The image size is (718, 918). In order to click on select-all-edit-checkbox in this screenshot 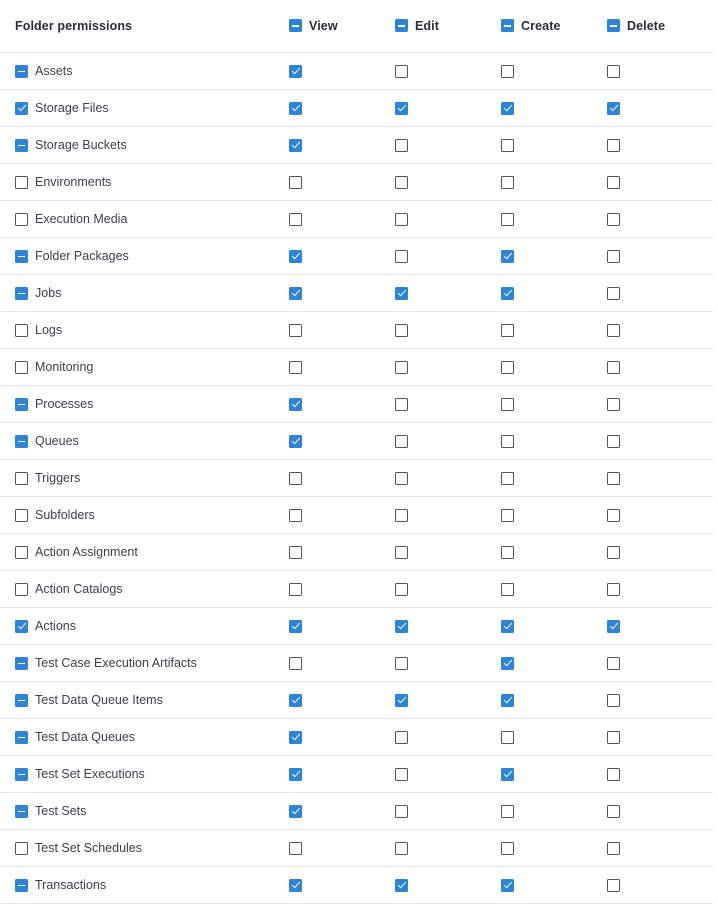, I will do `click(401, 25)`.